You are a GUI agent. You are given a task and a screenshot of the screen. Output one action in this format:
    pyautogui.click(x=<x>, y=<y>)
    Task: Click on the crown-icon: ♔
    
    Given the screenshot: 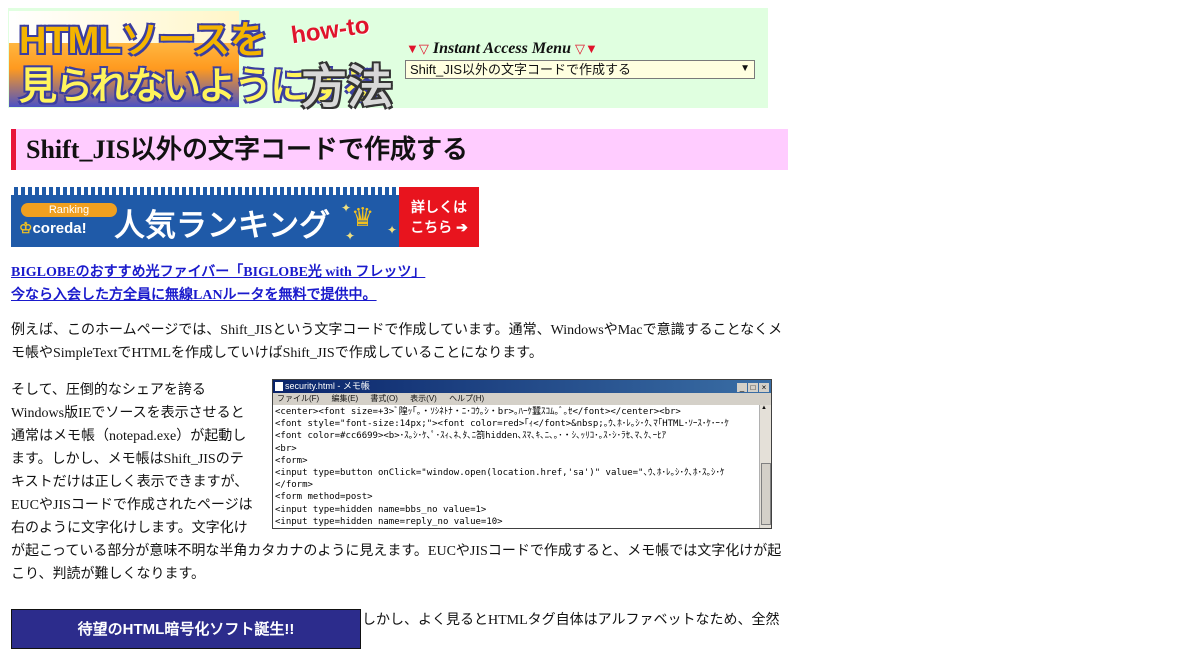 What is the action you would take?
    pyautogui.click(x=26, y=228)
    